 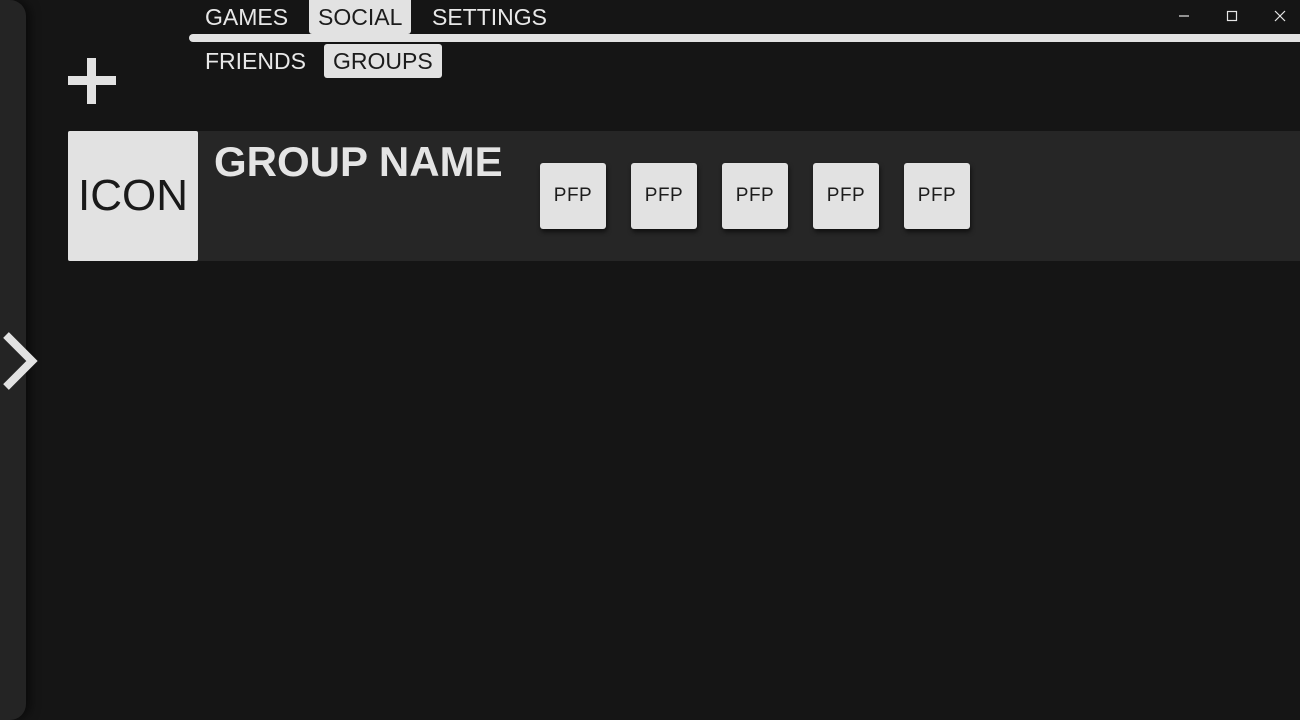 I want to click on close-button, so click(x=1280, y=16).